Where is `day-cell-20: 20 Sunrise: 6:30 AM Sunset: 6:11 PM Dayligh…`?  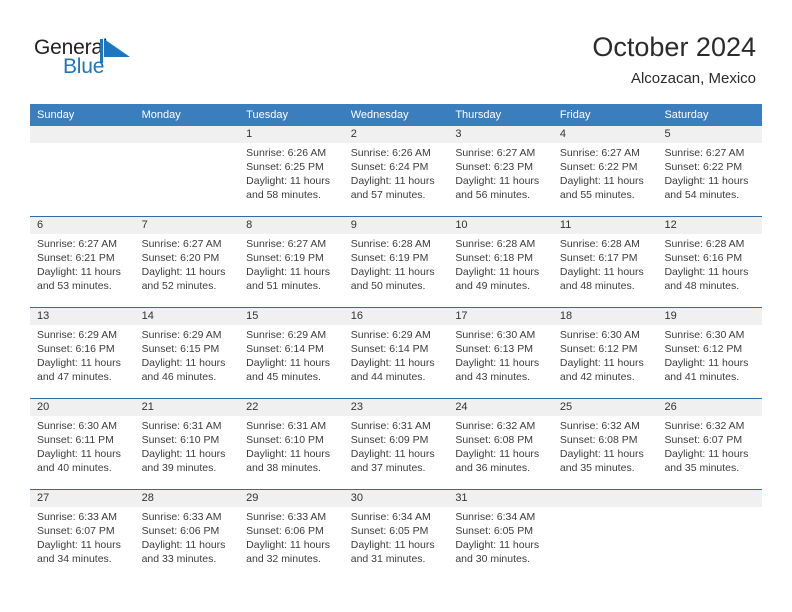 day-cell-20: 20 Sunrise: 6:30 AM Sunset: 6:11 PM Dayligh… is located at coordinates (82, 444).